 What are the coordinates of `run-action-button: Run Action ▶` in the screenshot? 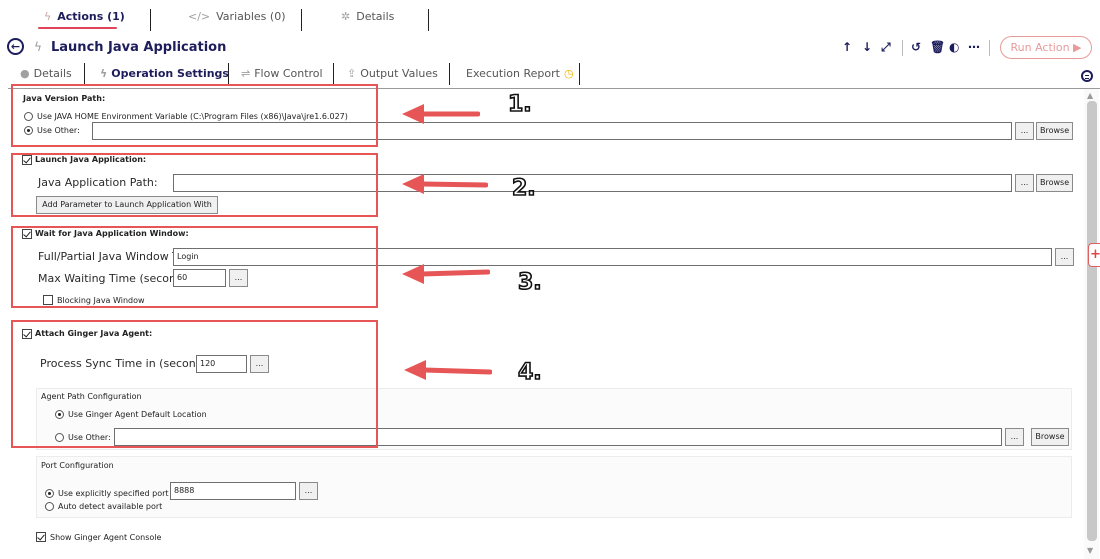 It's located at (1046, 47).